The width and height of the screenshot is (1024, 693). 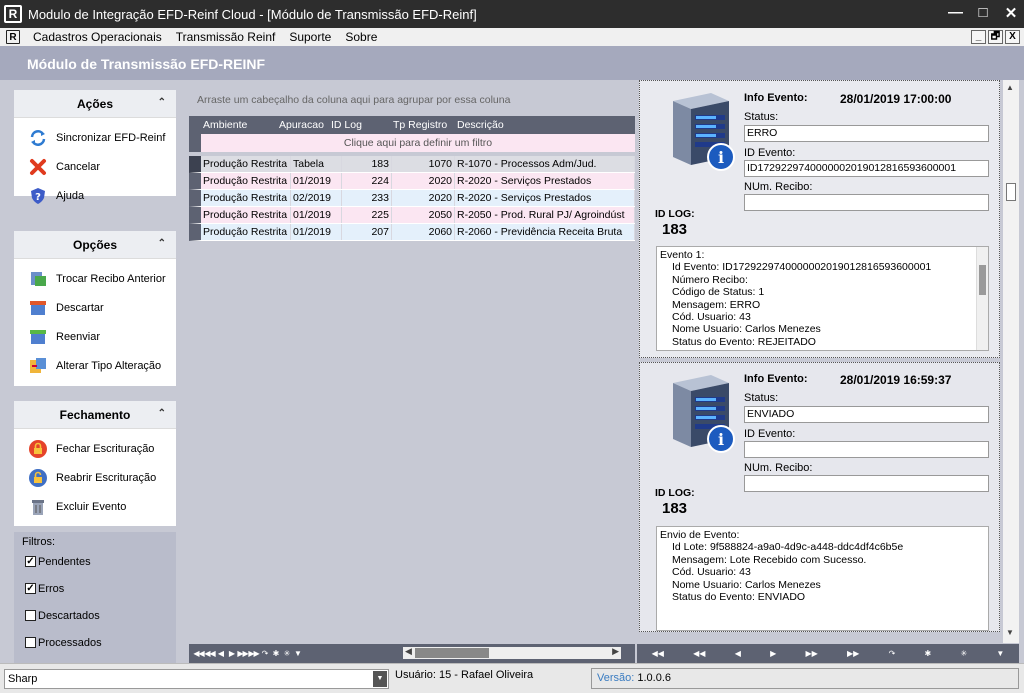 I want to click on status-field: ENVIADO, so click(x=866, y=414).